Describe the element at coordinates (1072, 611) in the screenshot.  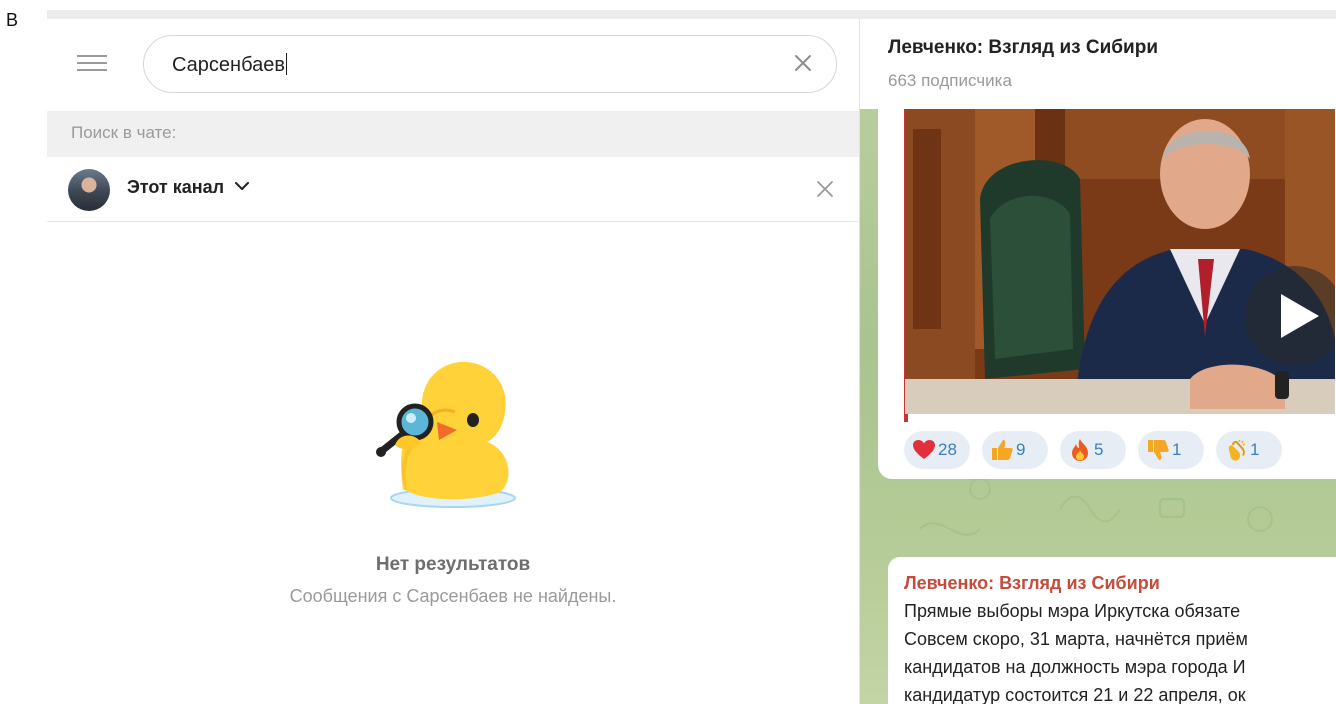
I see `message-text-line: Прямые выборы мэра Иркутска обязате` at that location.